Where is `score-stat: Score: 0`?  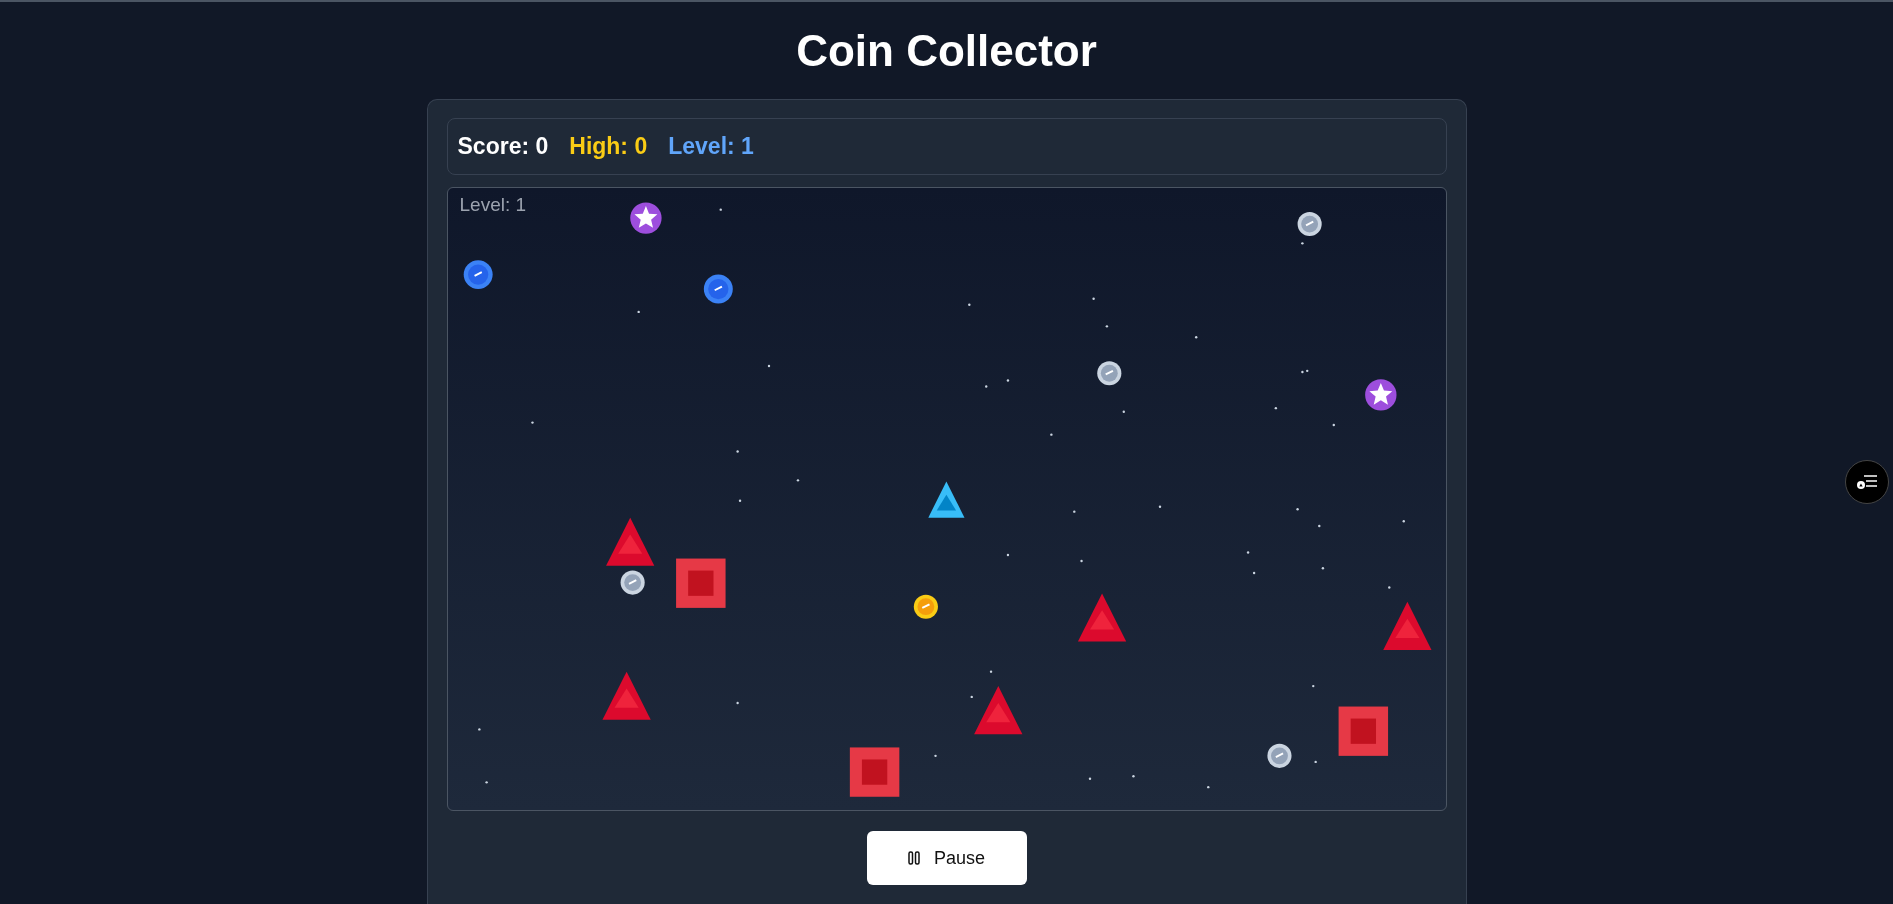
score-stat: Score: 0 is located at coordinates (503, 146).